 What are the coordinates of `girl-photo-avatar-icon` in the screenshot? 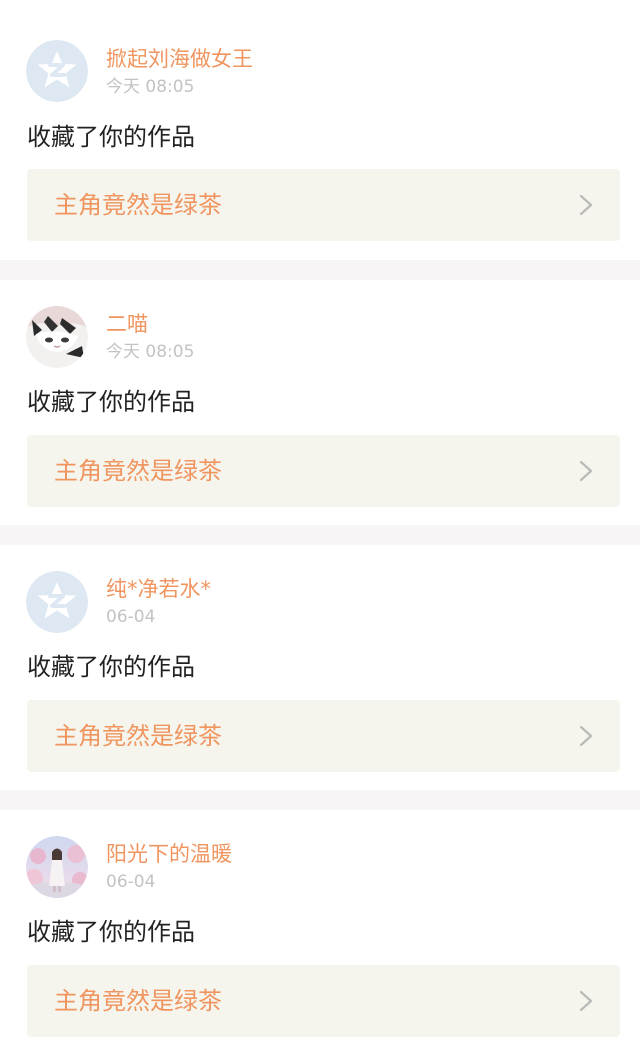 It's located at (57, 867).